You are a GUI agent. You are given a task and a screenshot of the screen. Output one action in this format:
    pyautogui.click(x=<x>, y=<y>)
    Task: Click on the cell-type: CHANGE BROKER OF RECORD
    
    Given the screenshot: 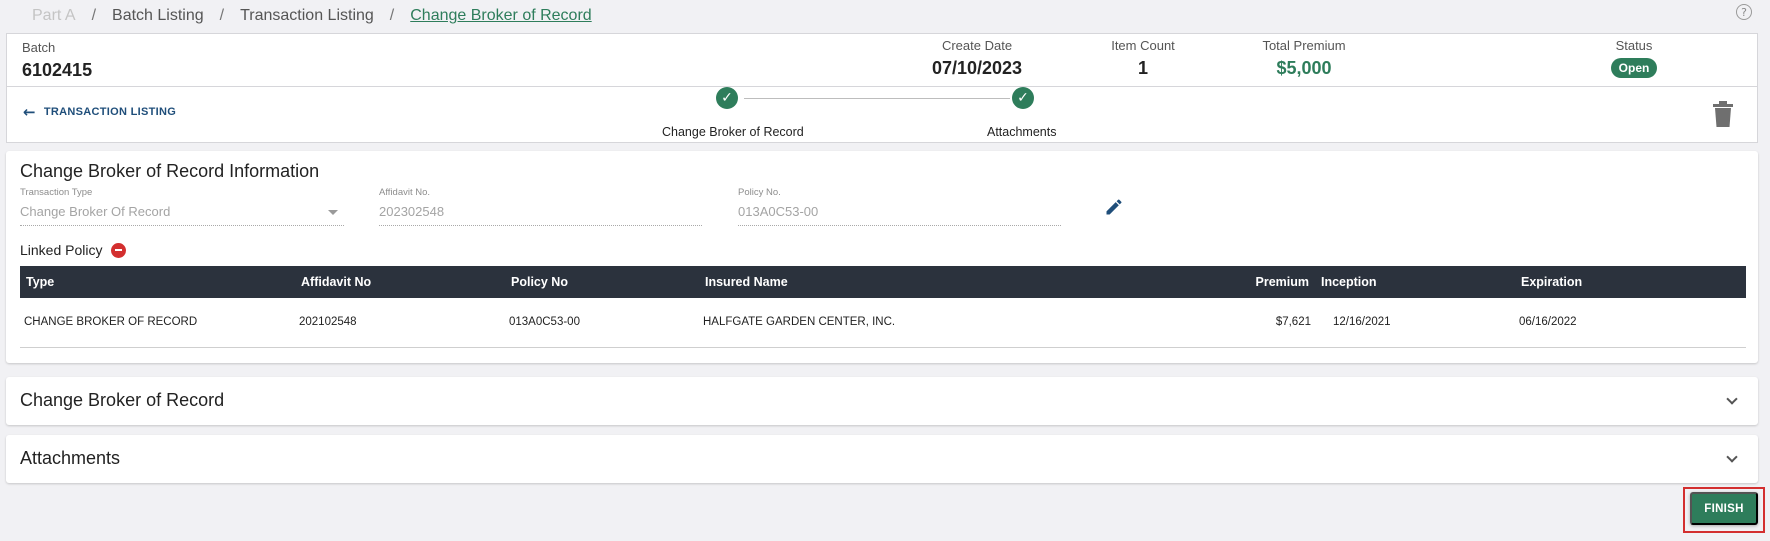 What is the action you would take?
    pyautogui.click(x=157, y=323)
    